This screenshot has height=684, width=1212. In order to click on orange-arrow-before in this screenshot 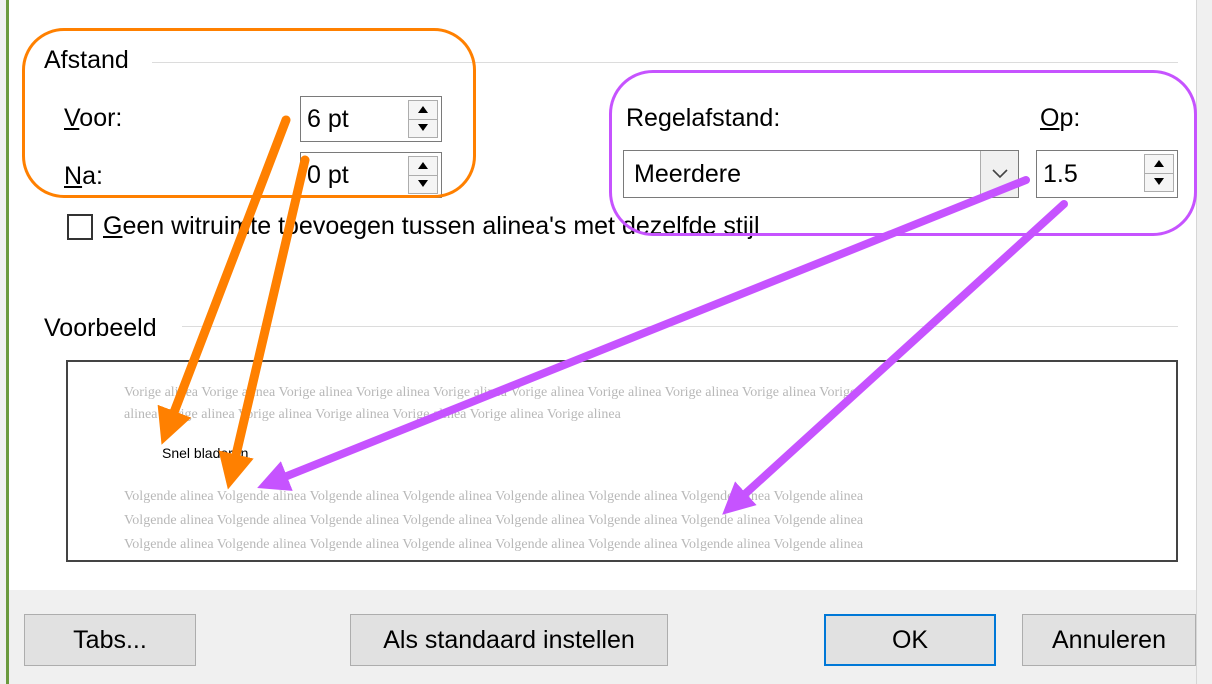, I will do `click(224, 280)`.